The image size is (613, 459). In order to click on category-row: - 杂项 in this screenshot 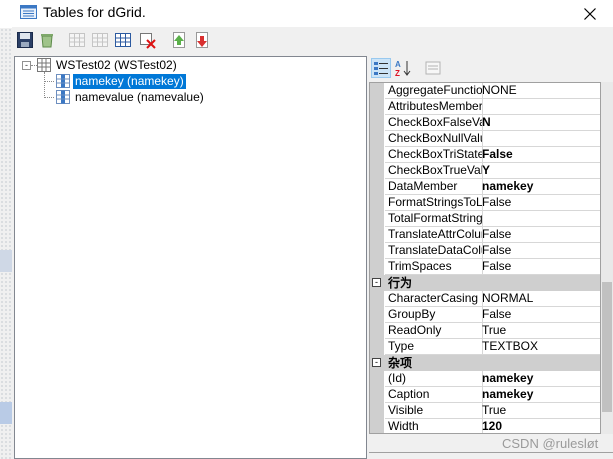, I will do `click(485, 363)`.